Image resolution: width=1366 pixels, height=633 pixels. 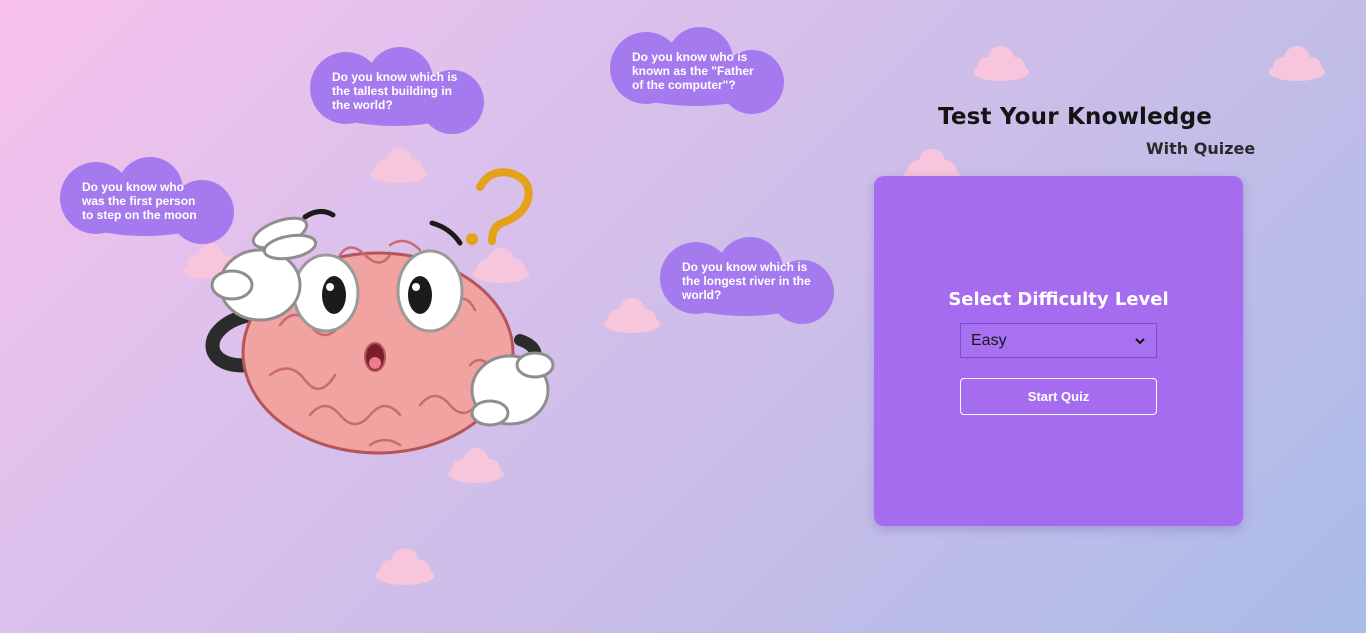 I want to click on page-subtitle: With Quizee, so click(x=1201, y=148).